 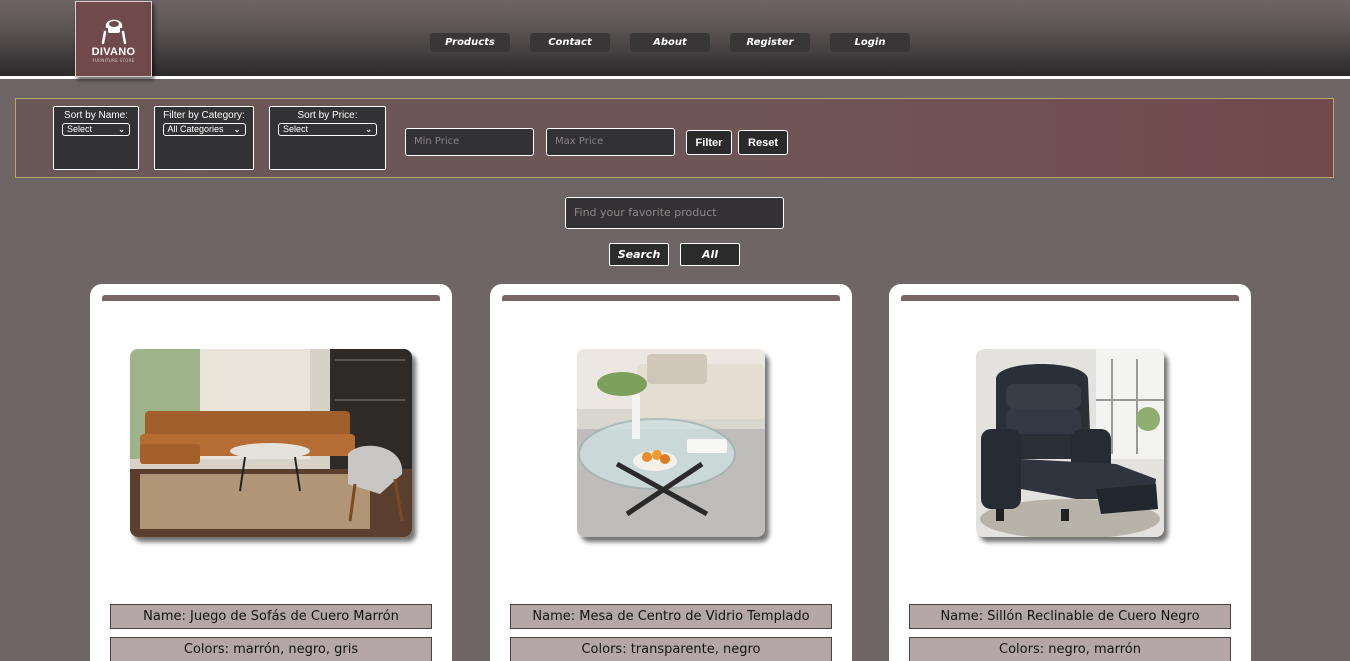 I want to click on category-select: All Categories ⌄, so click(x=204, y=129).